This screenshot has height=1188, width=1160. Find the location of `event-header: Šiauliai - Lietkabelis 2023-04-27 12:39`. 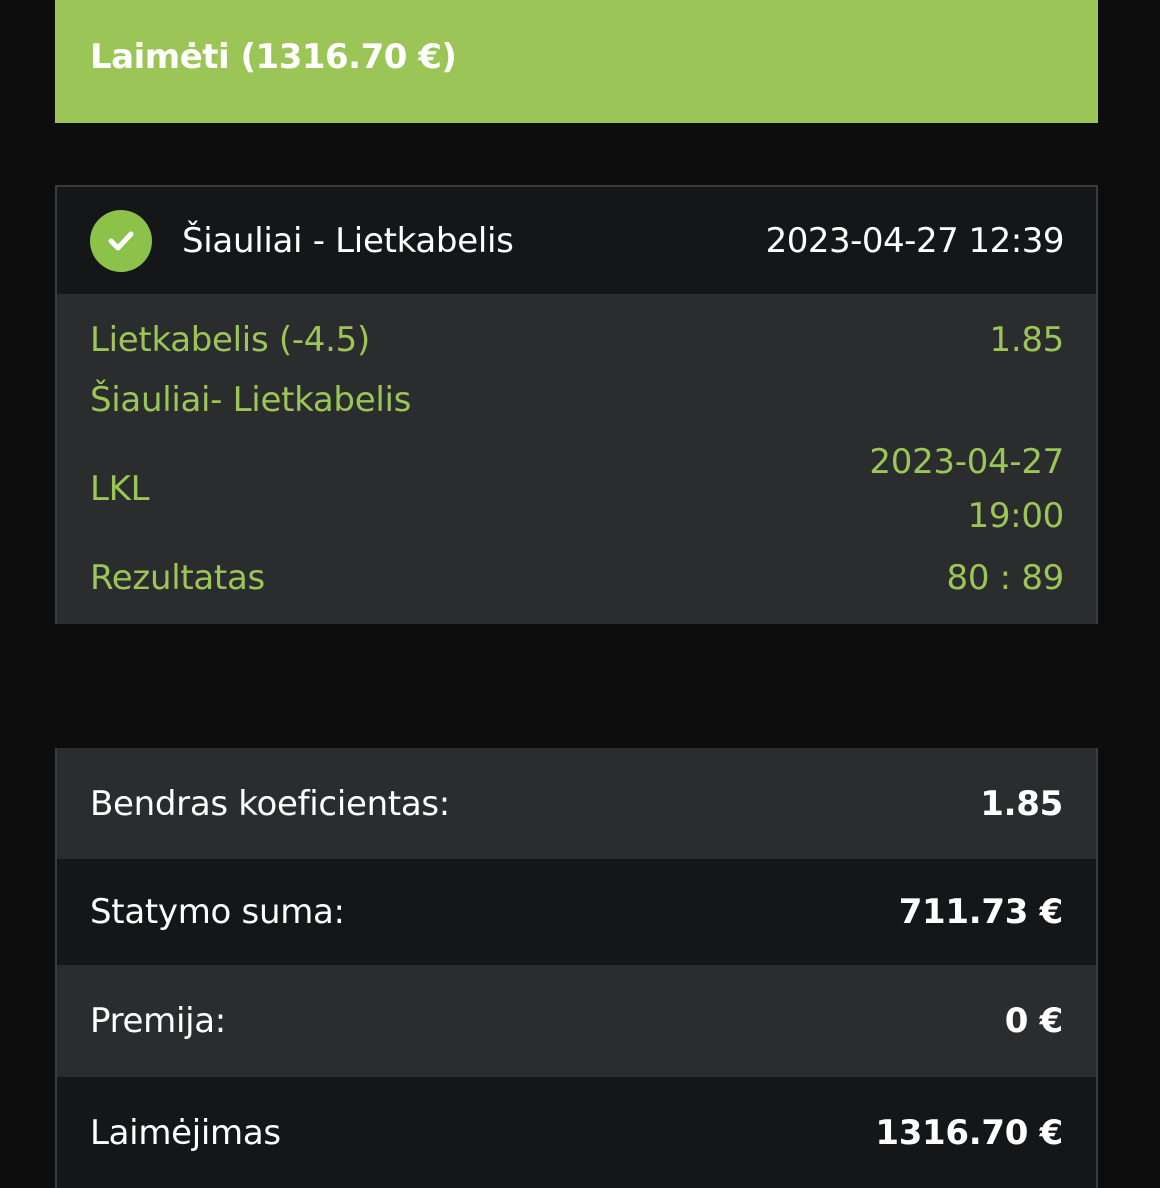

event-header: Šiauliai - Lietkabelis 2023-04-27 12:39 is located at coordinates (576, 240).